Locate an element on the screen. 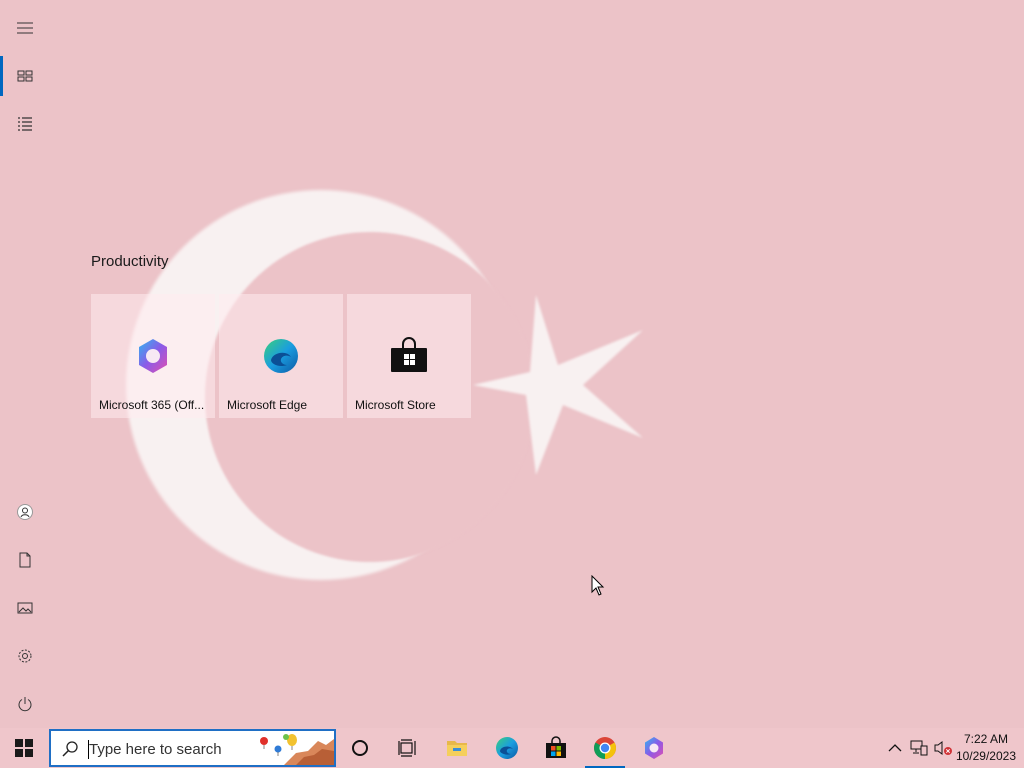 The width and height of the screenshot is (1024, 768). power-icon is located at coordinates (25, 704).